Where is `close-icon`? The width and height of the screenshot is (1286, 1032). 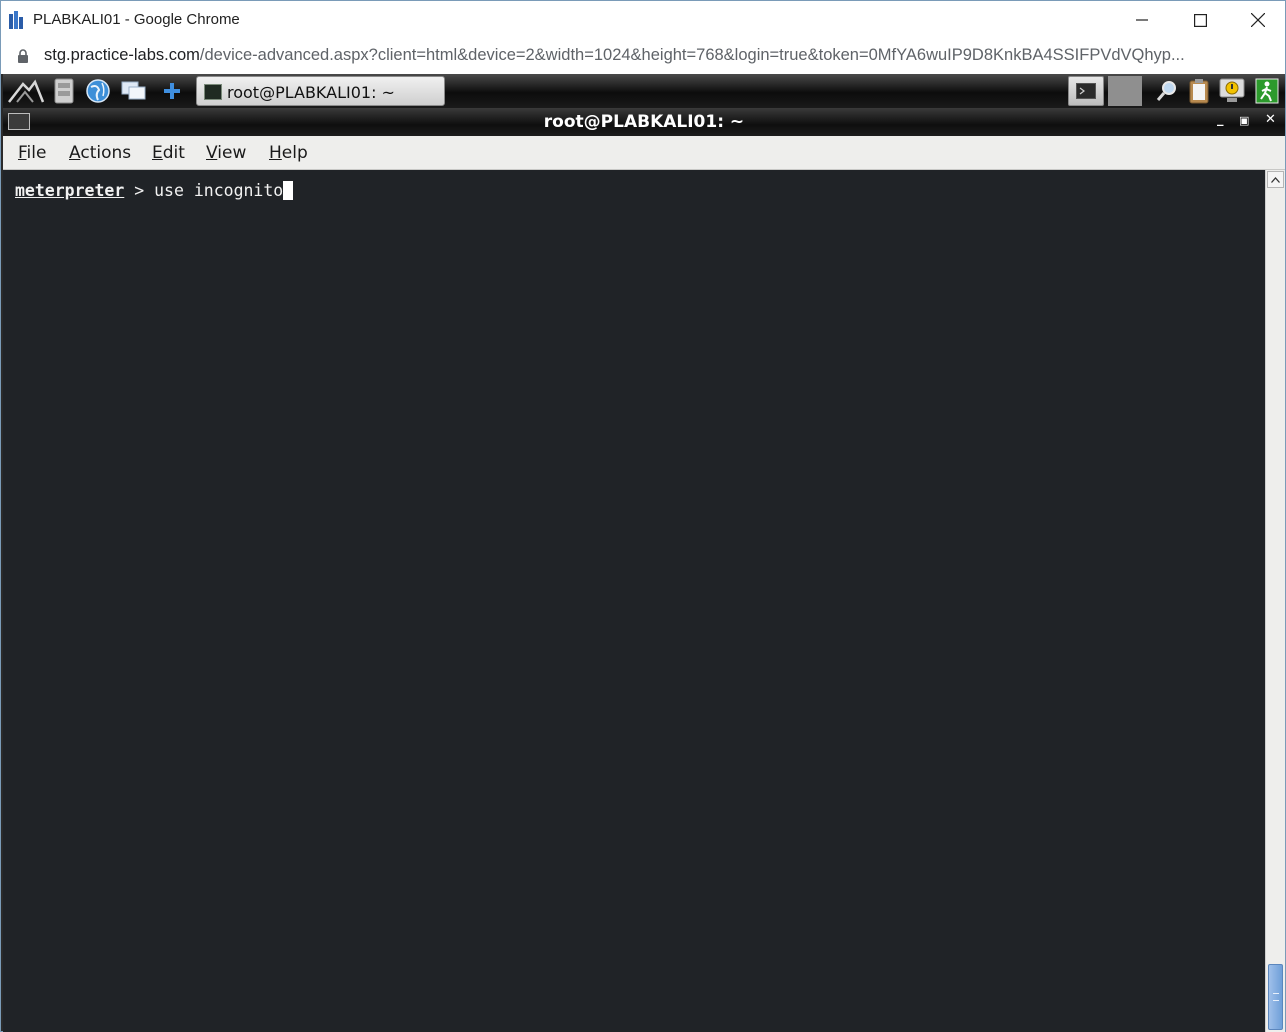
close-icon is located at coordinates (1258, 20).